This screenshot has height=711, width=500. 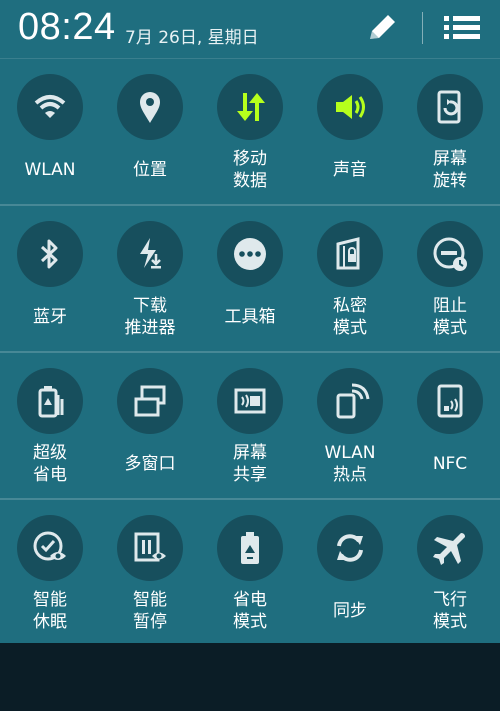 I want to click on toggle-label: WLAN, so click(x=50, y=170).